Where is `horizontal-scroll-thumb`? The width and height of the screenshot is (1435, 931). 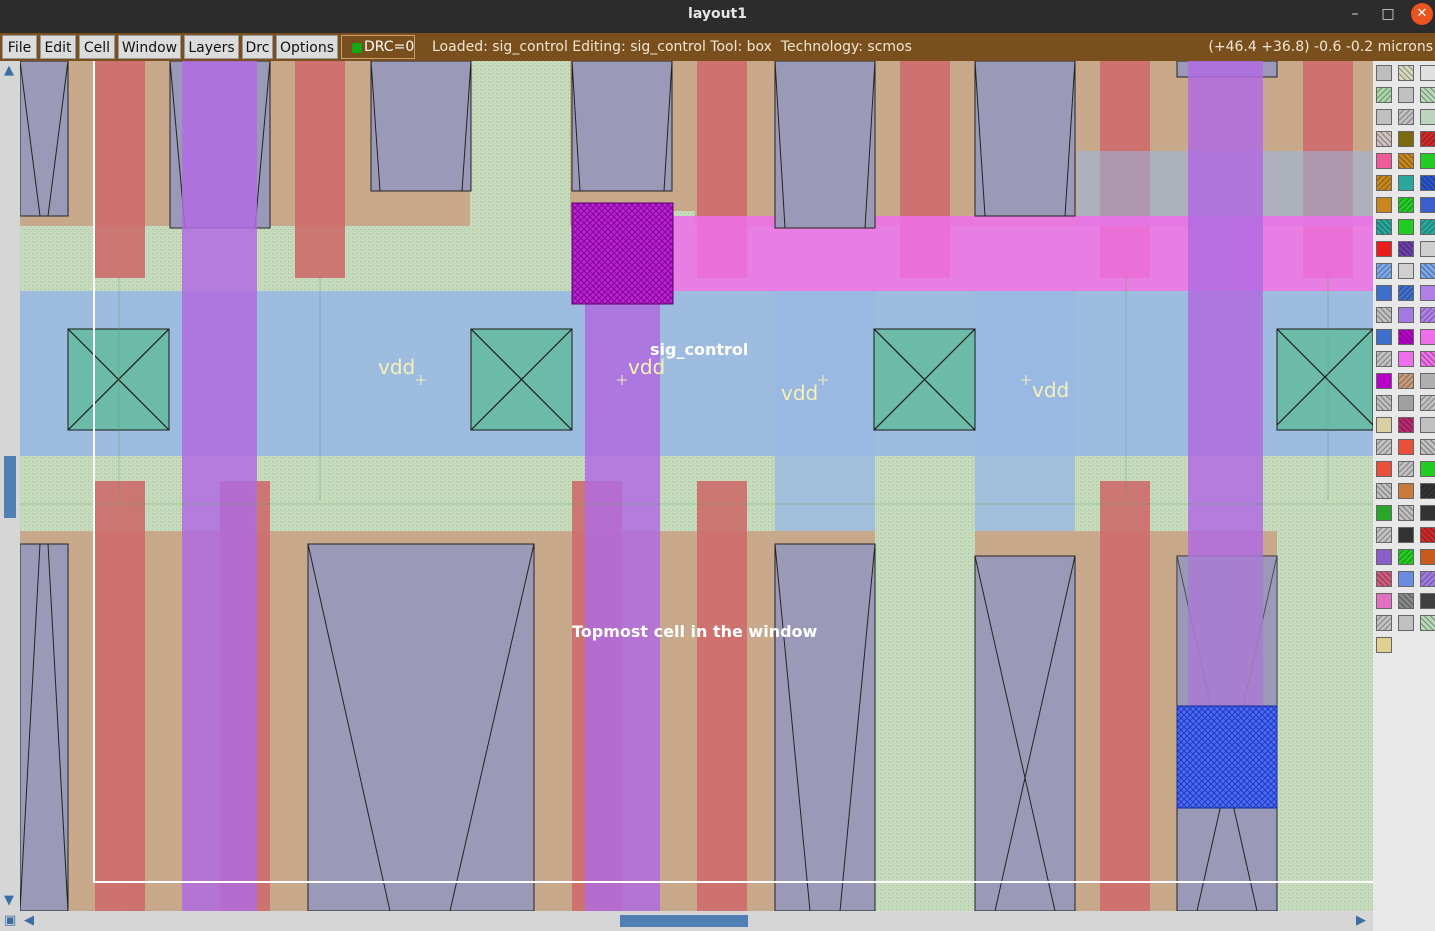 horizontal-scroll-thumb is located at coordinates (684, 921).